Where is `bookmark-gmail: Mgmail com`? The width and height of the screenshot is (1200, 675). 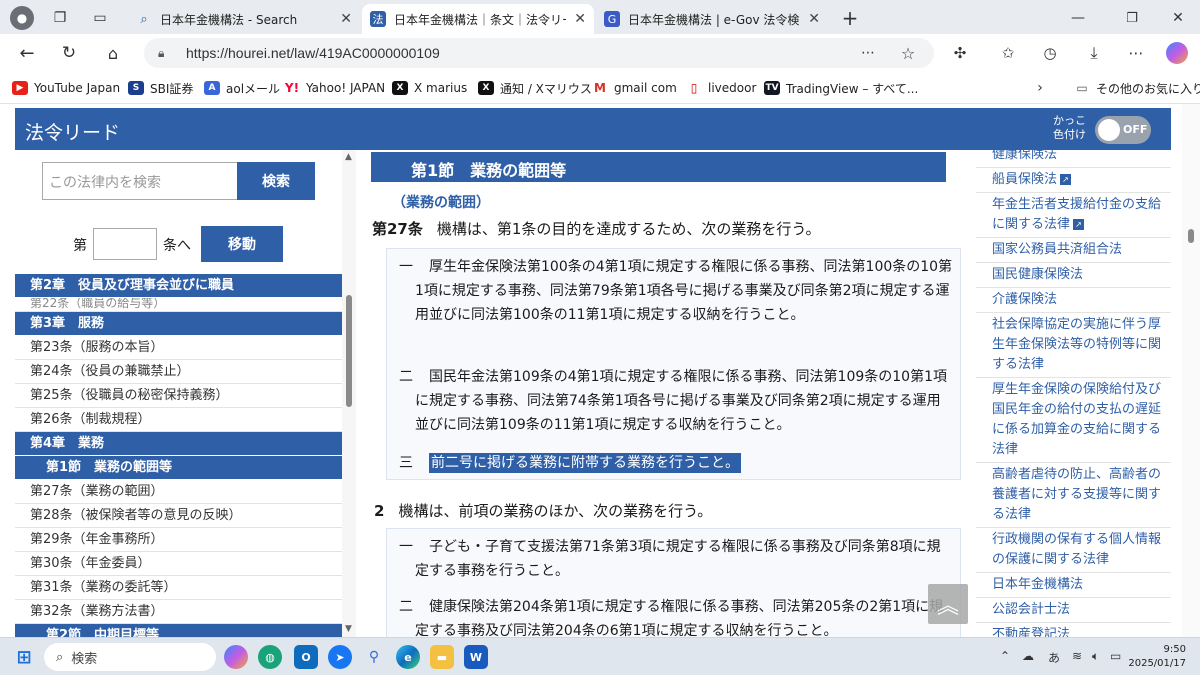
bookmark-gmail: Mgmail com is located at coordinates (634, 88).